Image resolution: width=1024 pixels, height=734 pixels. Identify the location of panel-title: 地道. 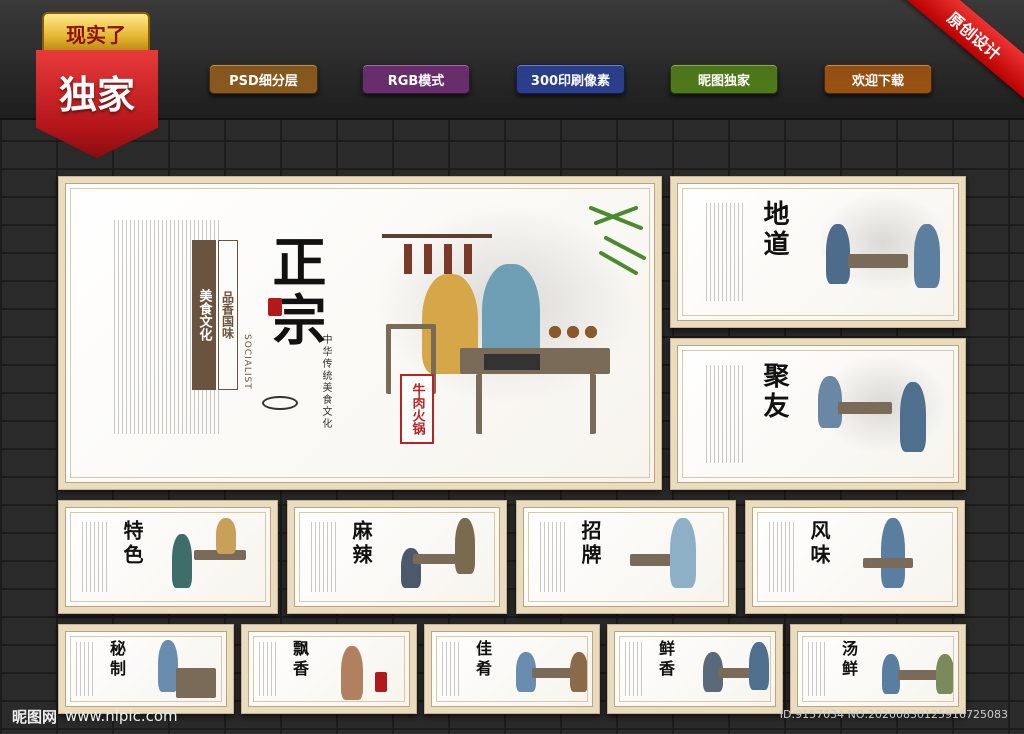
(774, 230).